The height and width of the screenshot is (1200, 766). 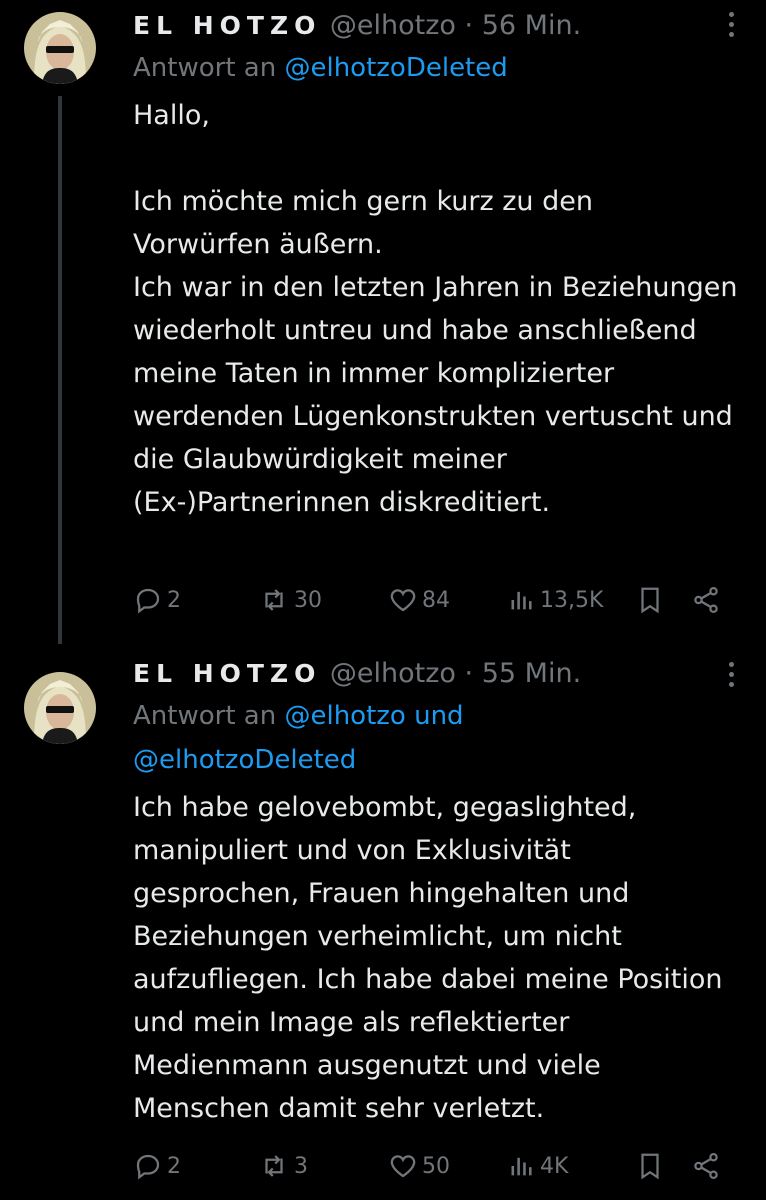 What do you see at coordinates (419, 600) in the screenshot?
I see `like-button: 84` at bounding box center [419, 600].